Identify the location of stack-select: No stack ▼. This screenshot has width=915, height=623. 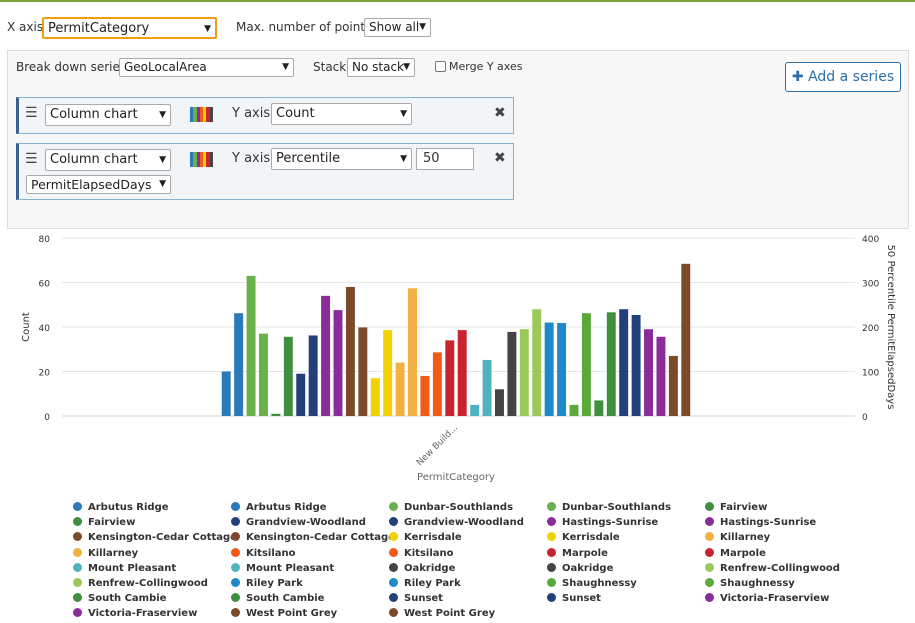
(381, 67).